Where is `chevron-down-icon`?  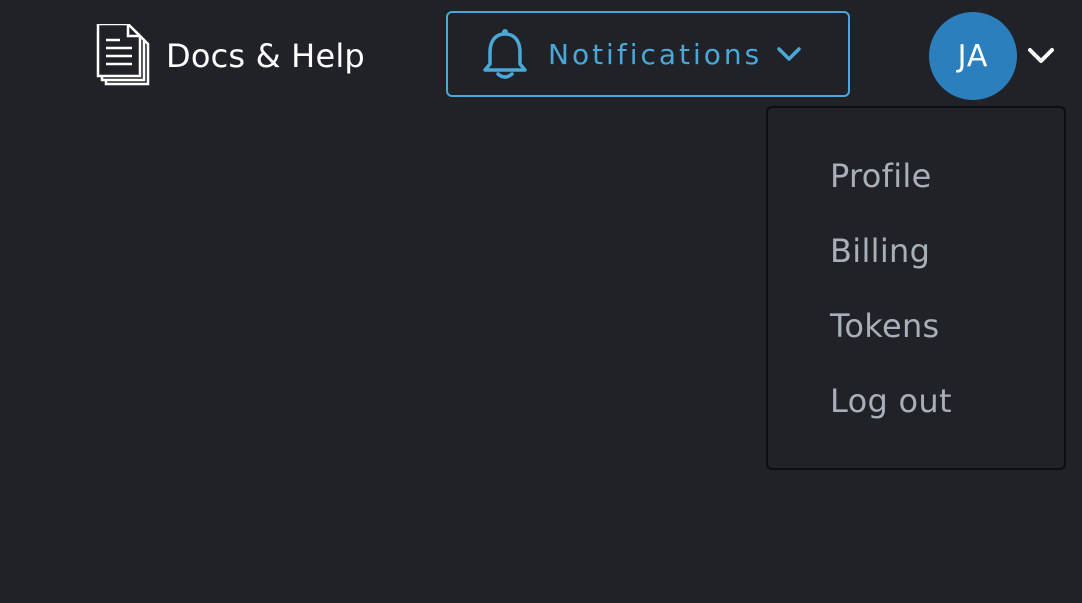 chevron-down-icon is located at coordinates (789, 54).